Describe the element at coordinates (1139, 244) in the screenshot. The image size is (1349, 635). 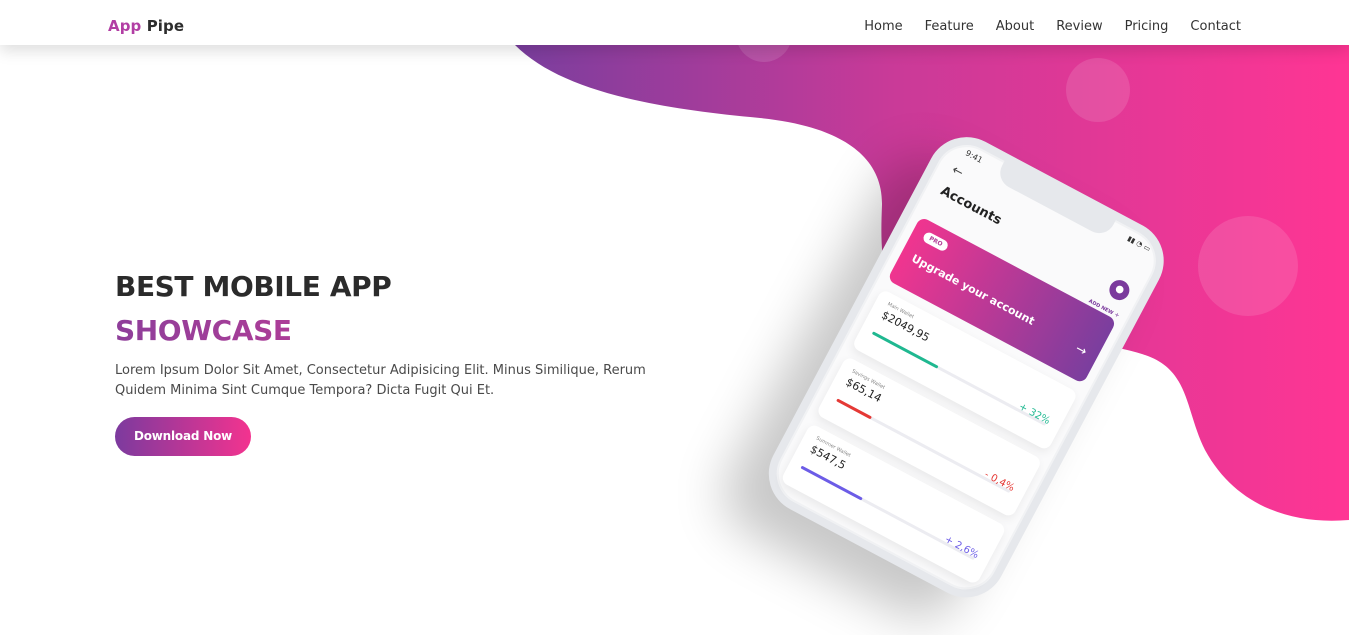
I see `signal-battery-icon: ▮▮ ◔ ▭` at that location.